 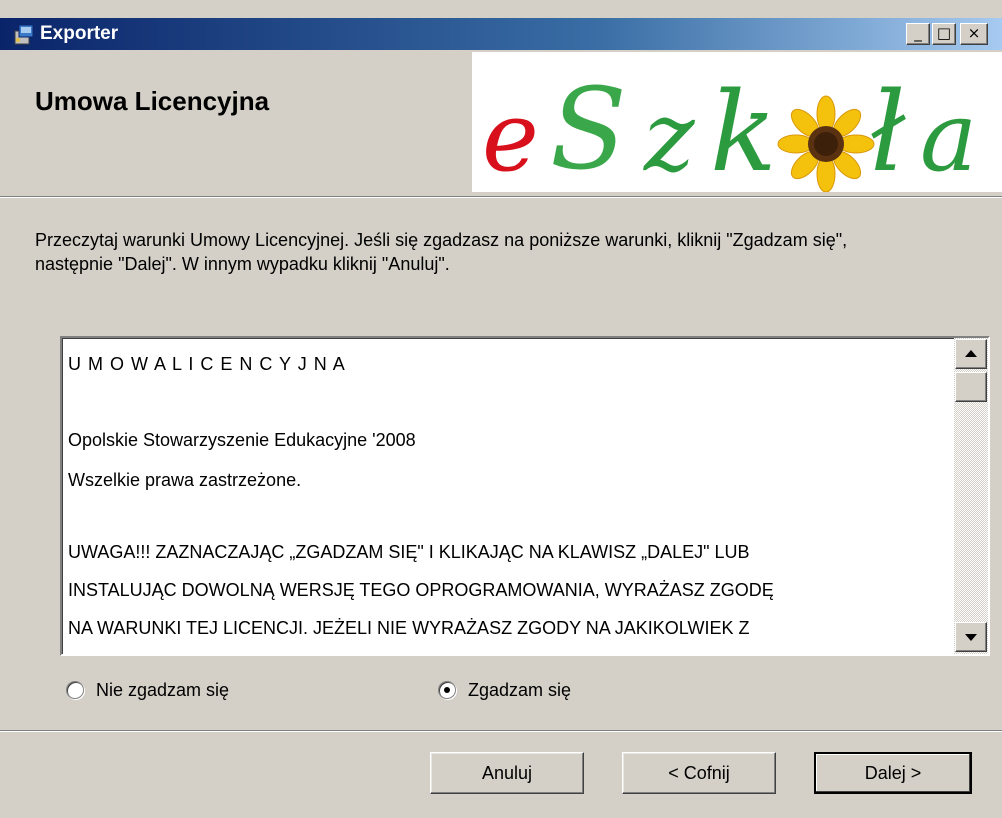 I want to click on svg-text: S, so click(x=588, y=128).